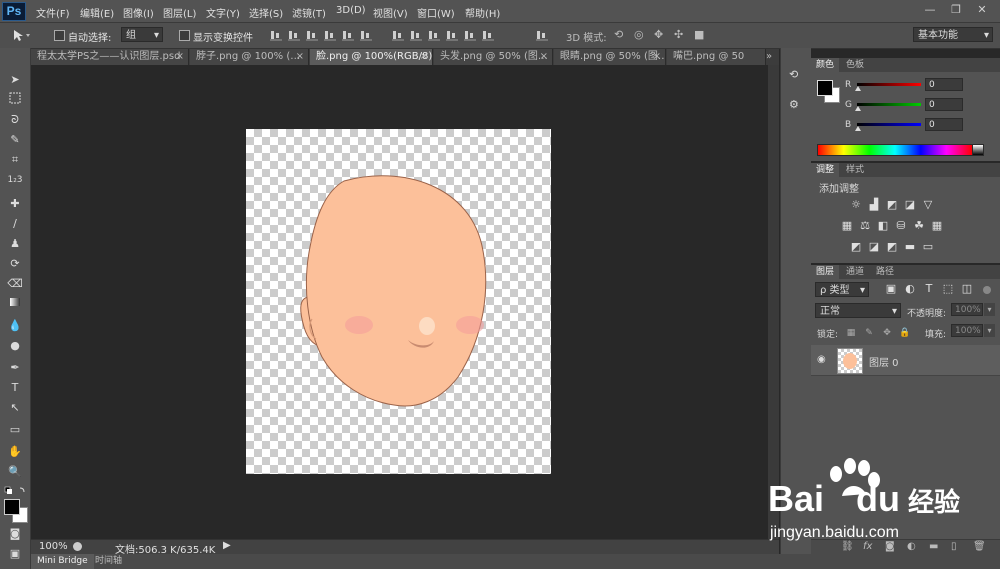  I want to click on brush-tool-icon: ∕, so click(15, 224).